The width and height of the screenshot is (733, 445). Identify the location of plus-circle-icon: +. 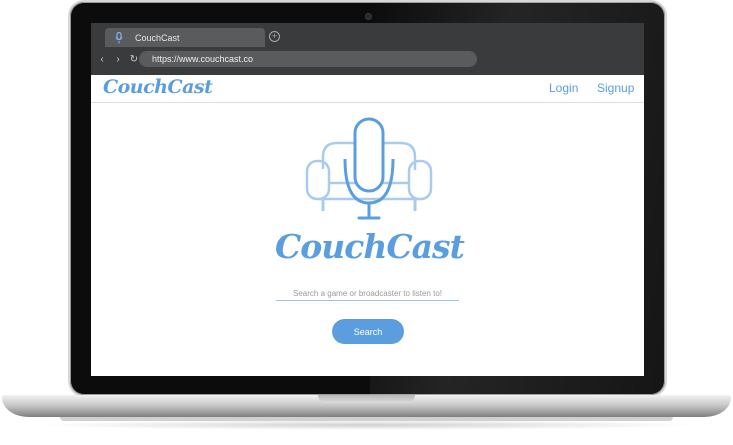
(274, 36).